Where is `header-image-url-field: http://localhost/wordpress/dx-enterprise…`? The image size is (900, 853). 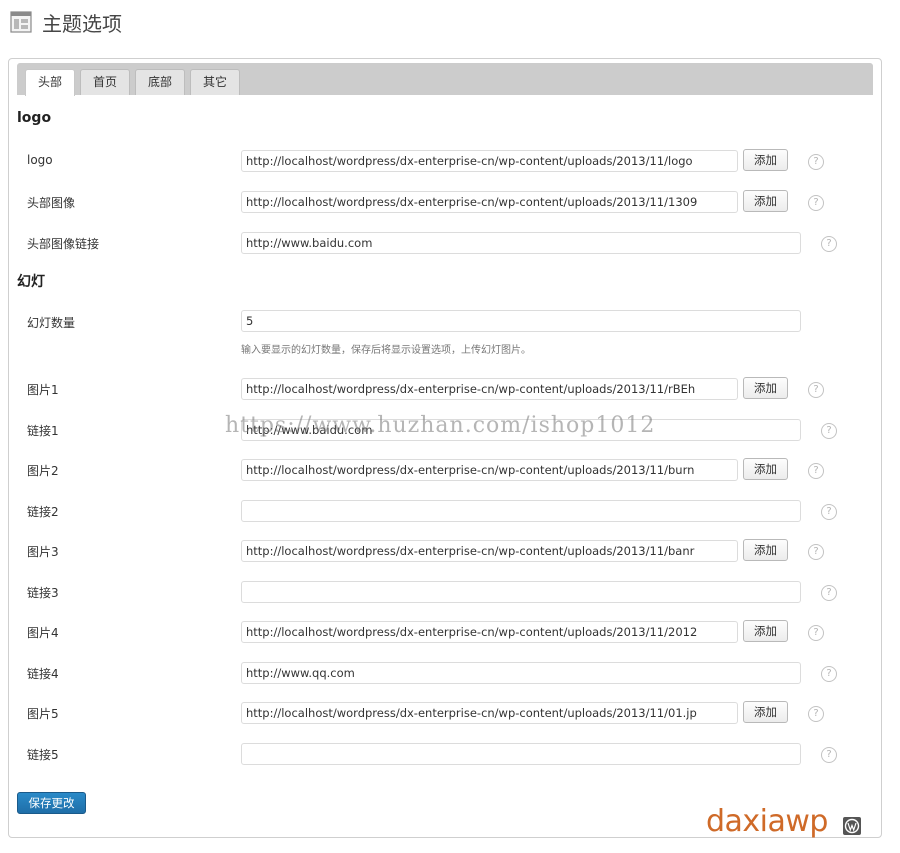
header-image-url-field: http://localhost/wordpress/dx-enterprise… is located at coordinates (489, 202).